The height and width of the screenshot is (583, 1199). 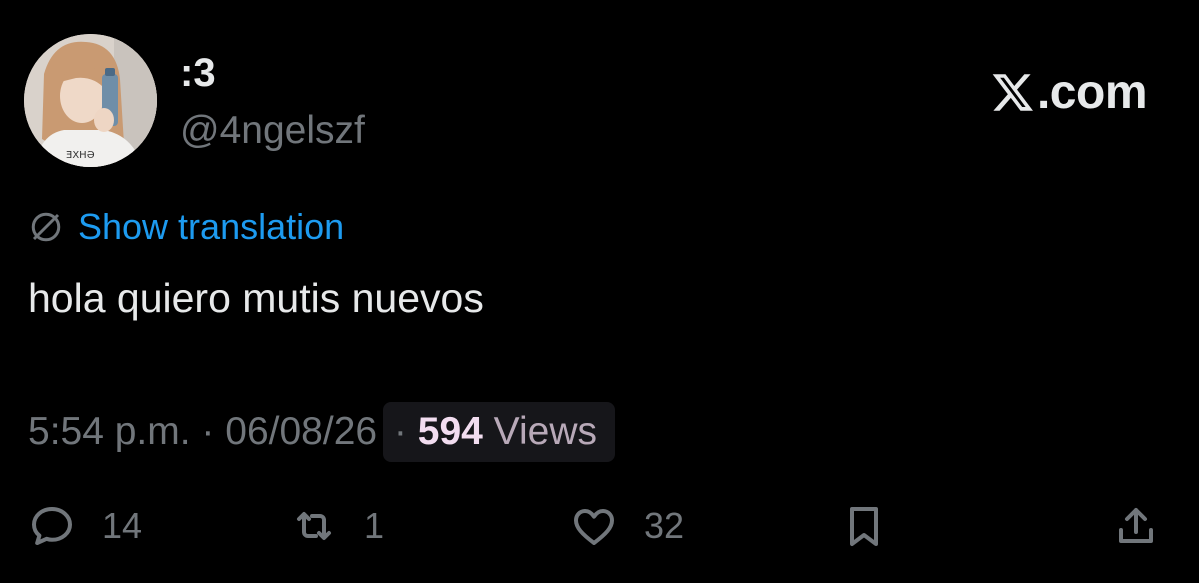 I want to click on action-bar: 14 1 32, so click(x=599, y=526).